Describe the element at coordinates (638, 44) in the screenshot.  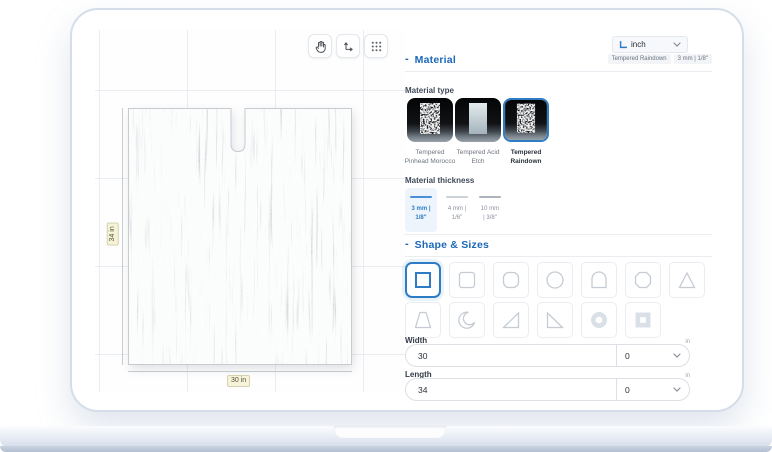
I see `unit-select-value: inch` at that location.